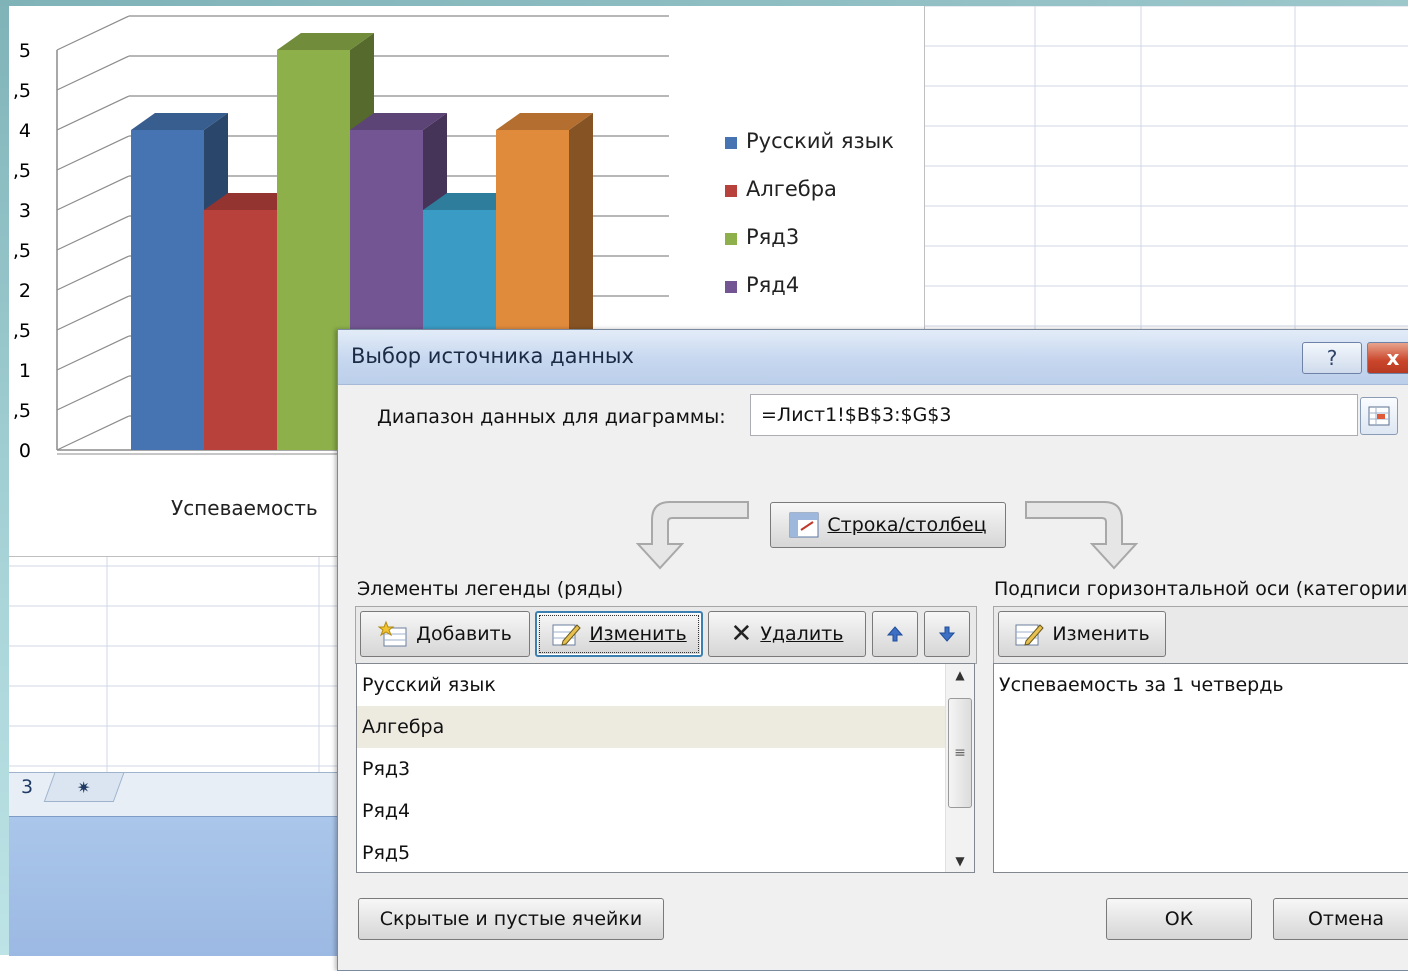 The height and width of the screenshot is (971, 1408). I want to click on series-list-item: Русский язык, so click(651, 685).